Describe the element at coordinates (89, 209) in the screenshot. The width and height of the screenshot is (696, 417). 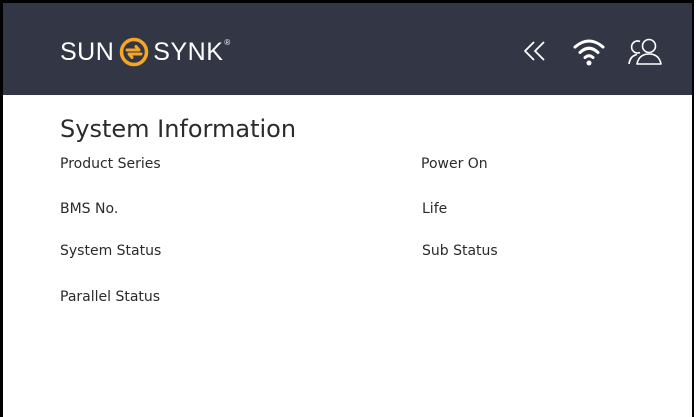
I see `bms-no-label: BMS No.` at that location.